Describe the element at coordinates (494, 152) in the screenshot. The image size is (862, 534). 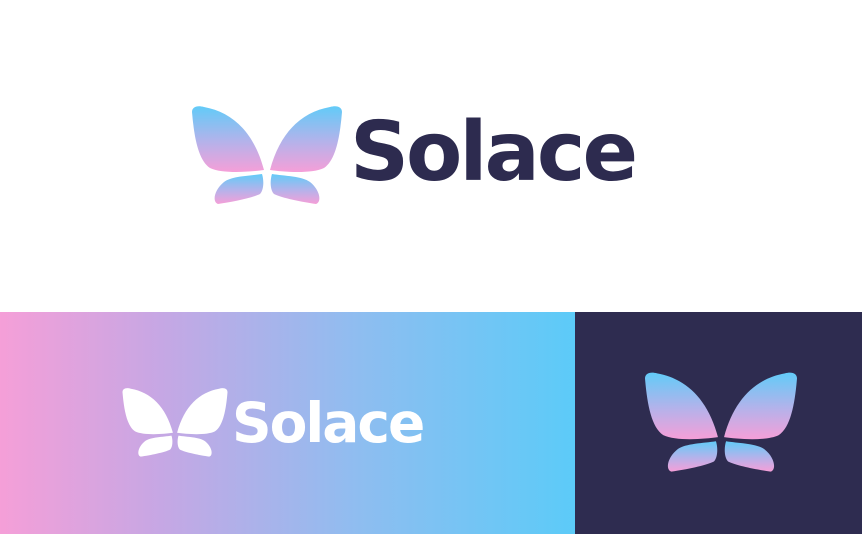
I see `brand-wordmark: Solace` at that location.